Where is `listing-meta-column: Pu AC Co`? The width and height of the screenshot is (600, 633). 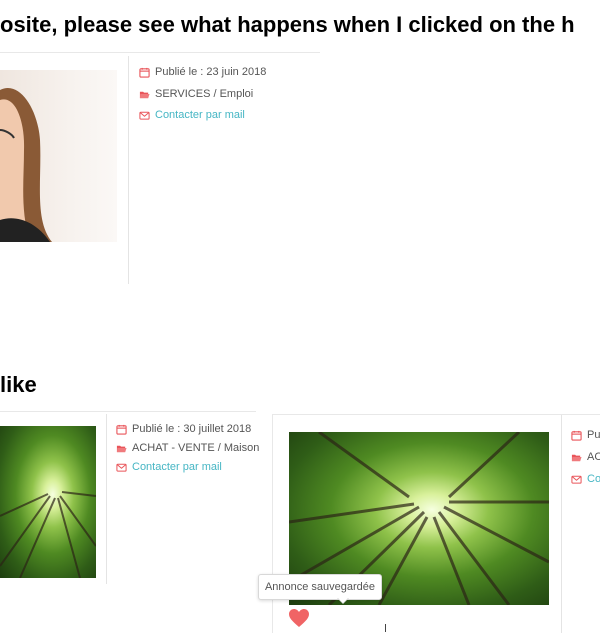 listing-meta-column: Pu AC Co is located at coordinates (580, 524).